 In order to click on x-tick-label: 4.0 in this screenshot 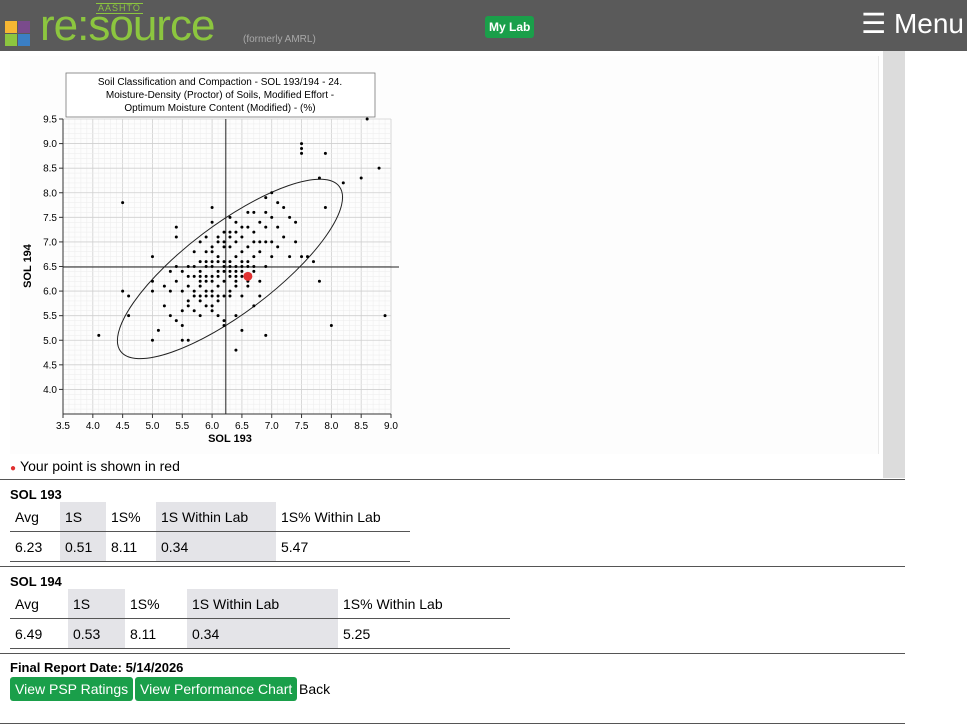, I will do `click(93, 426)`.